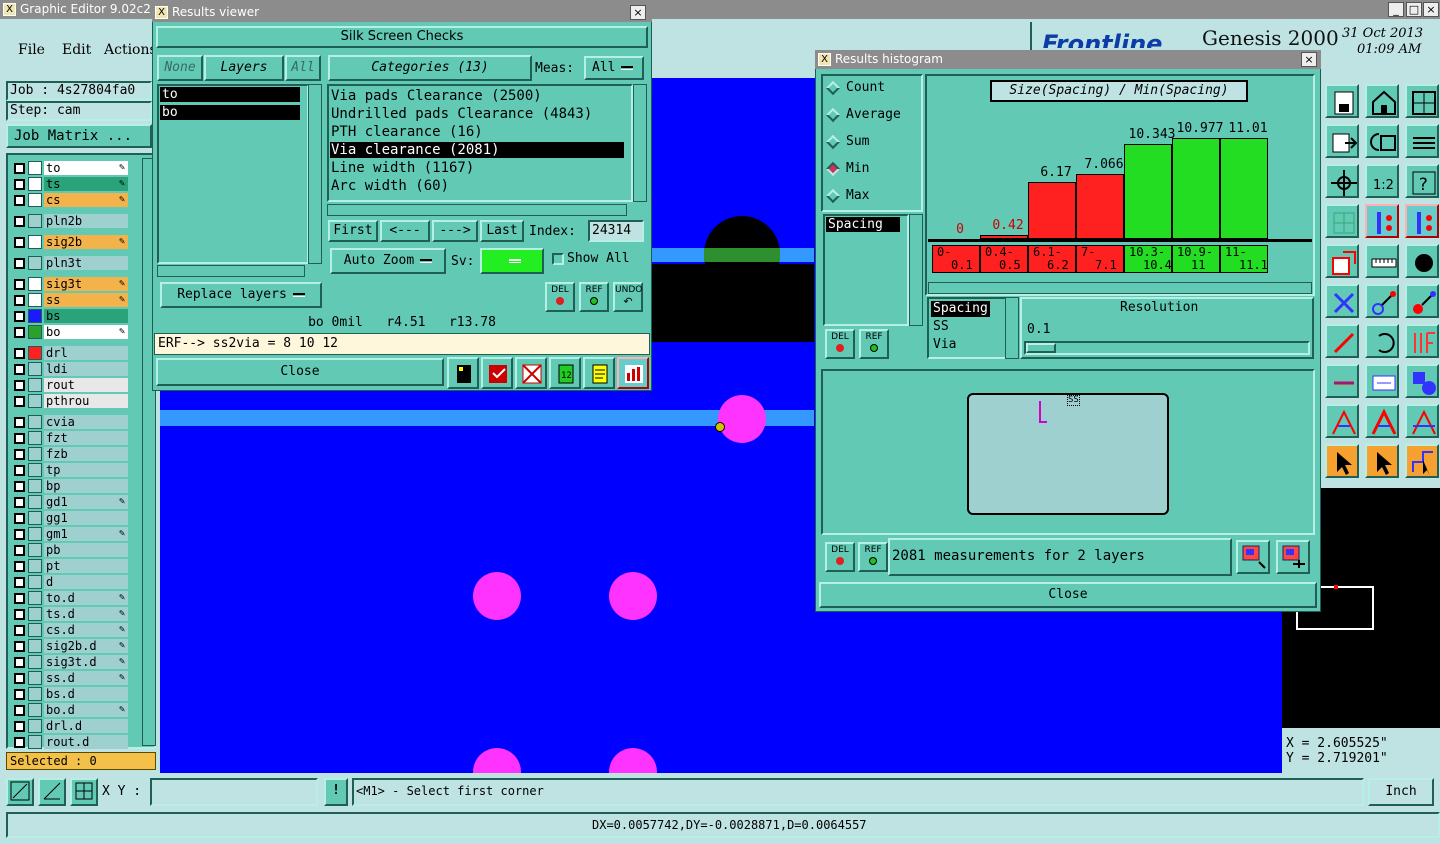  I want to click on move-red-tool-button, so click(1382, 301).